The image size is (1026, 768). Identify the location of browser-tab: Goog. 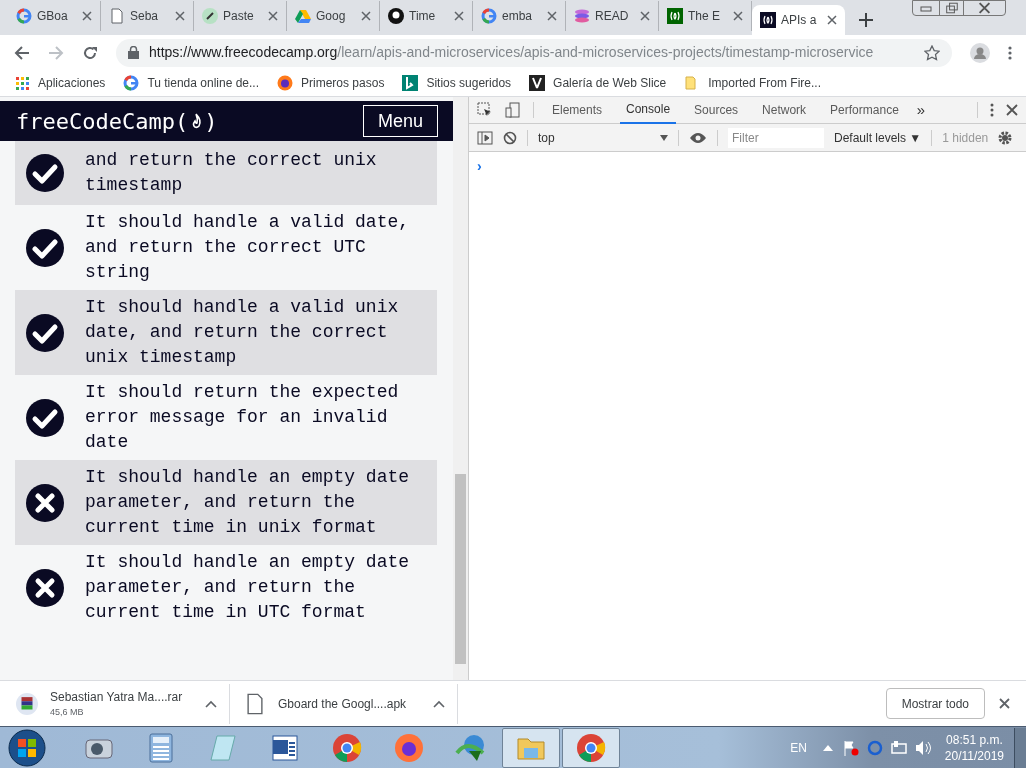
(333, 16).